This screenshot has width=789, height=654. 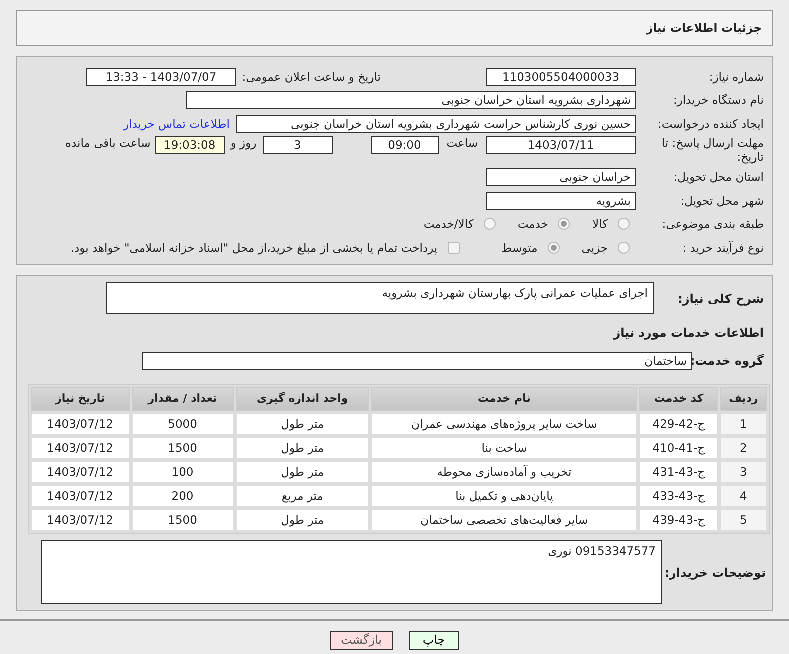 I want to click on table-cell: ج-43-433, so click(x=678, y=495).